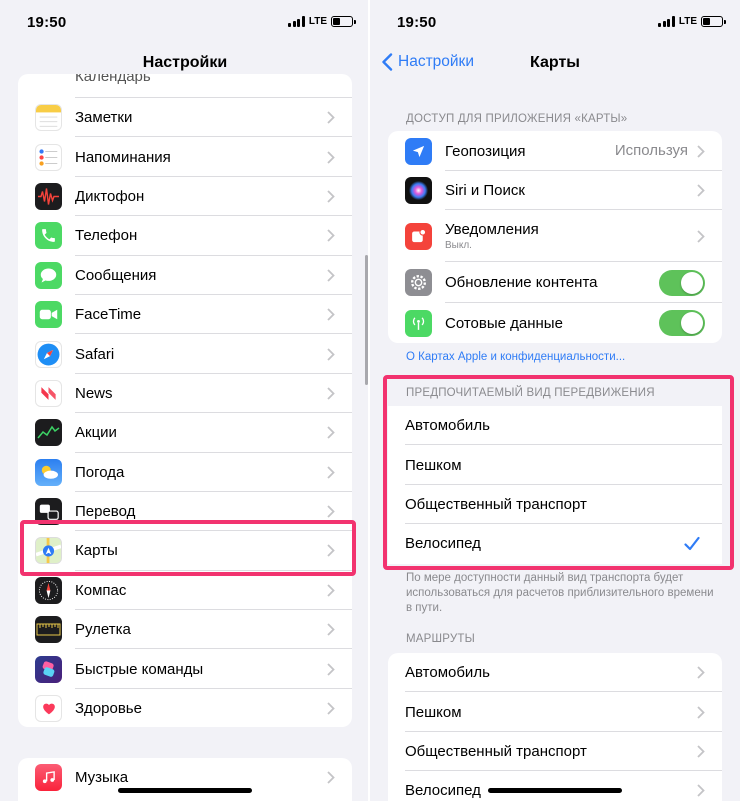 The height and width of the screenshot is (801, 740). What do you see at coordinates (185, 512) in the screenshot?
I see `settings-row-translate: Перевод` at bounding box center [185, 512].